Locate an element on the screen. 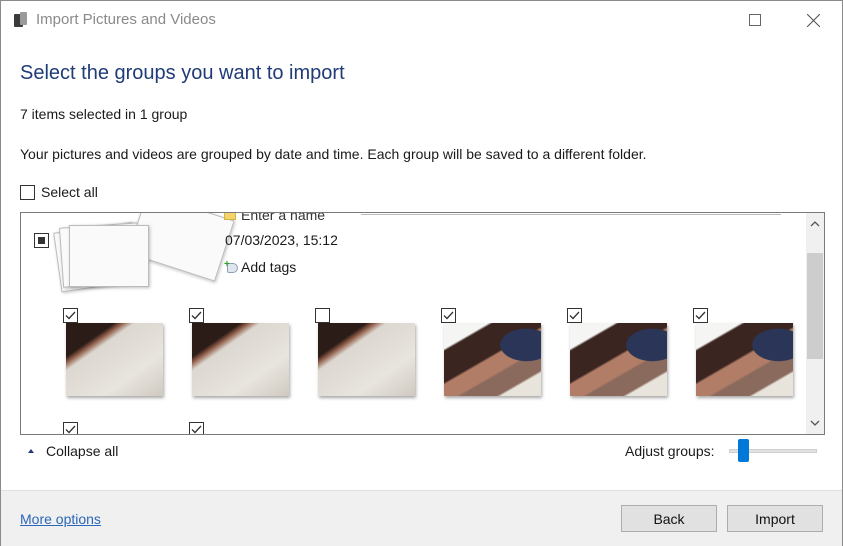  group-name-placeholder: Enter a name is located at coordinates (283, 217).